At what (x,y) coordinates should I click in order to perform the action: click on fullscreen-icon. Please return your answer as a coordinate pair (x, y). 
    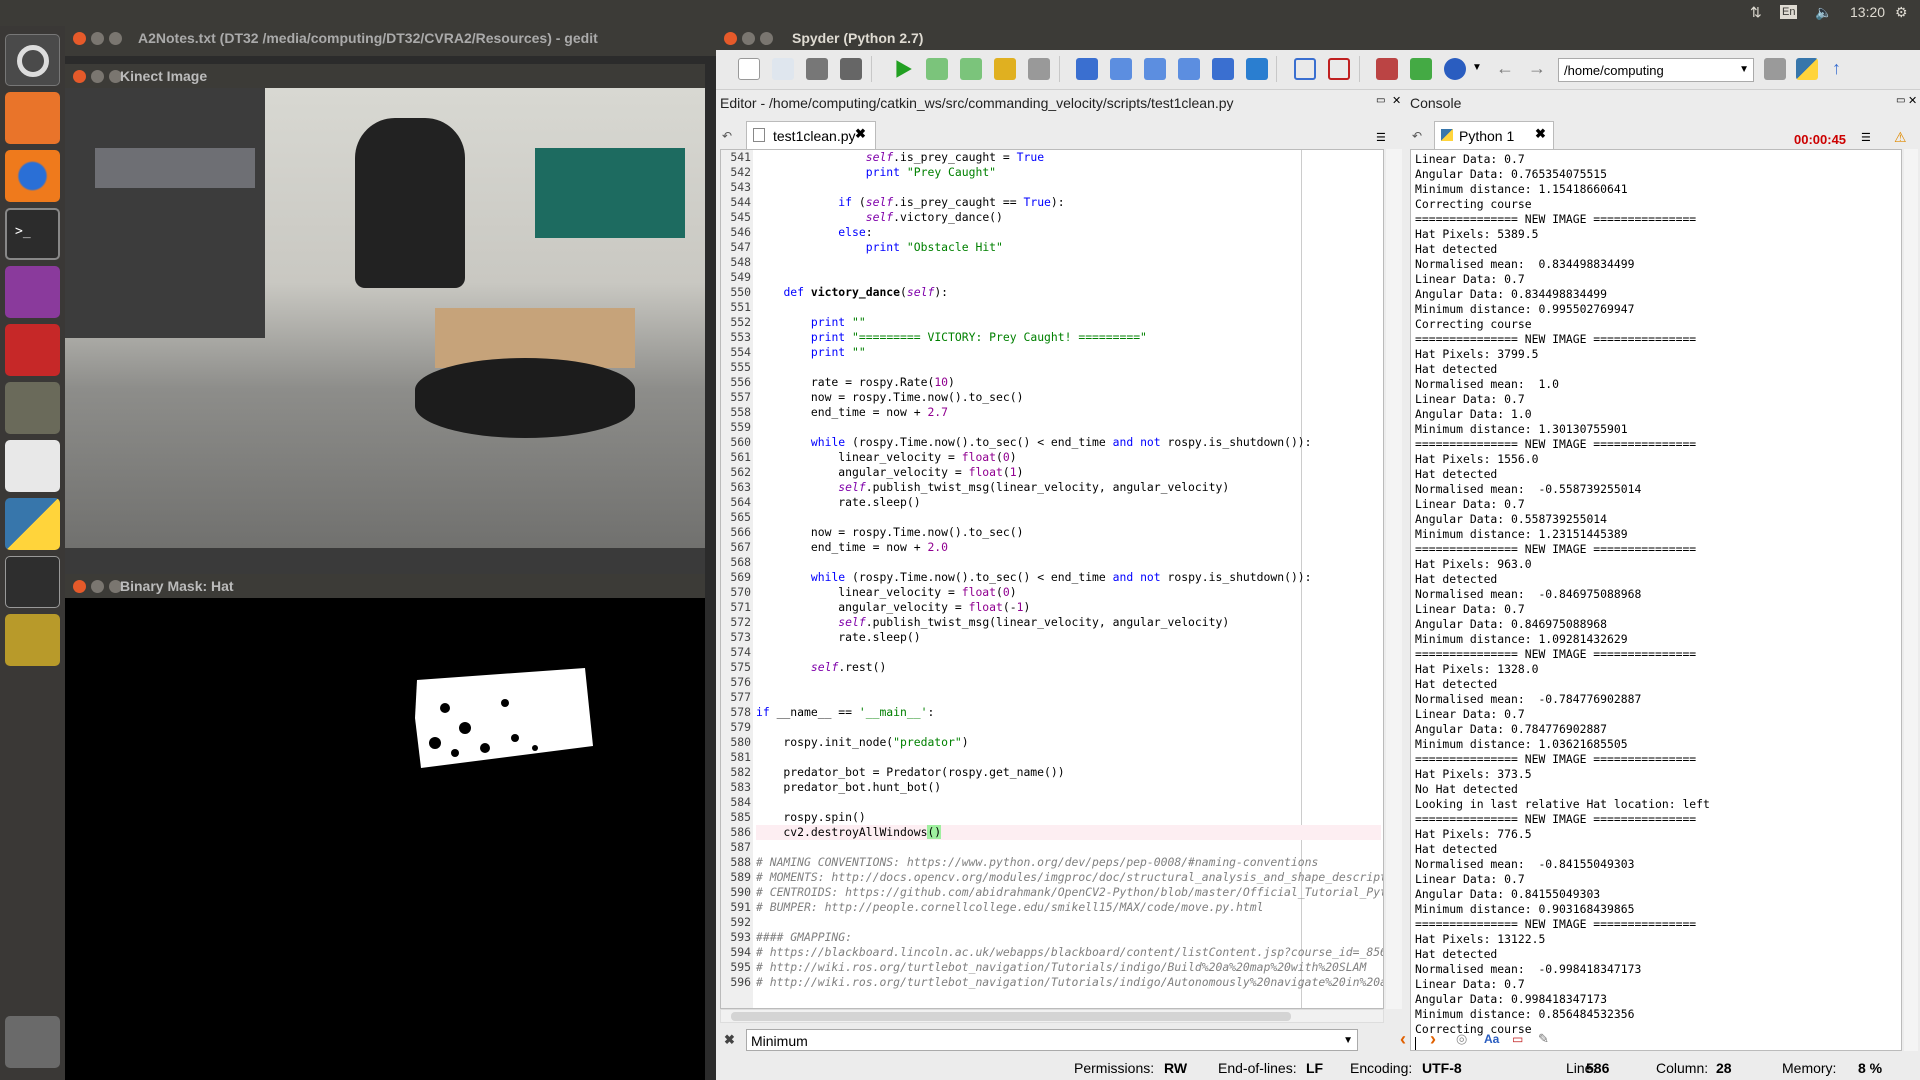
    Looking at the image, I should click on (1339, 69).